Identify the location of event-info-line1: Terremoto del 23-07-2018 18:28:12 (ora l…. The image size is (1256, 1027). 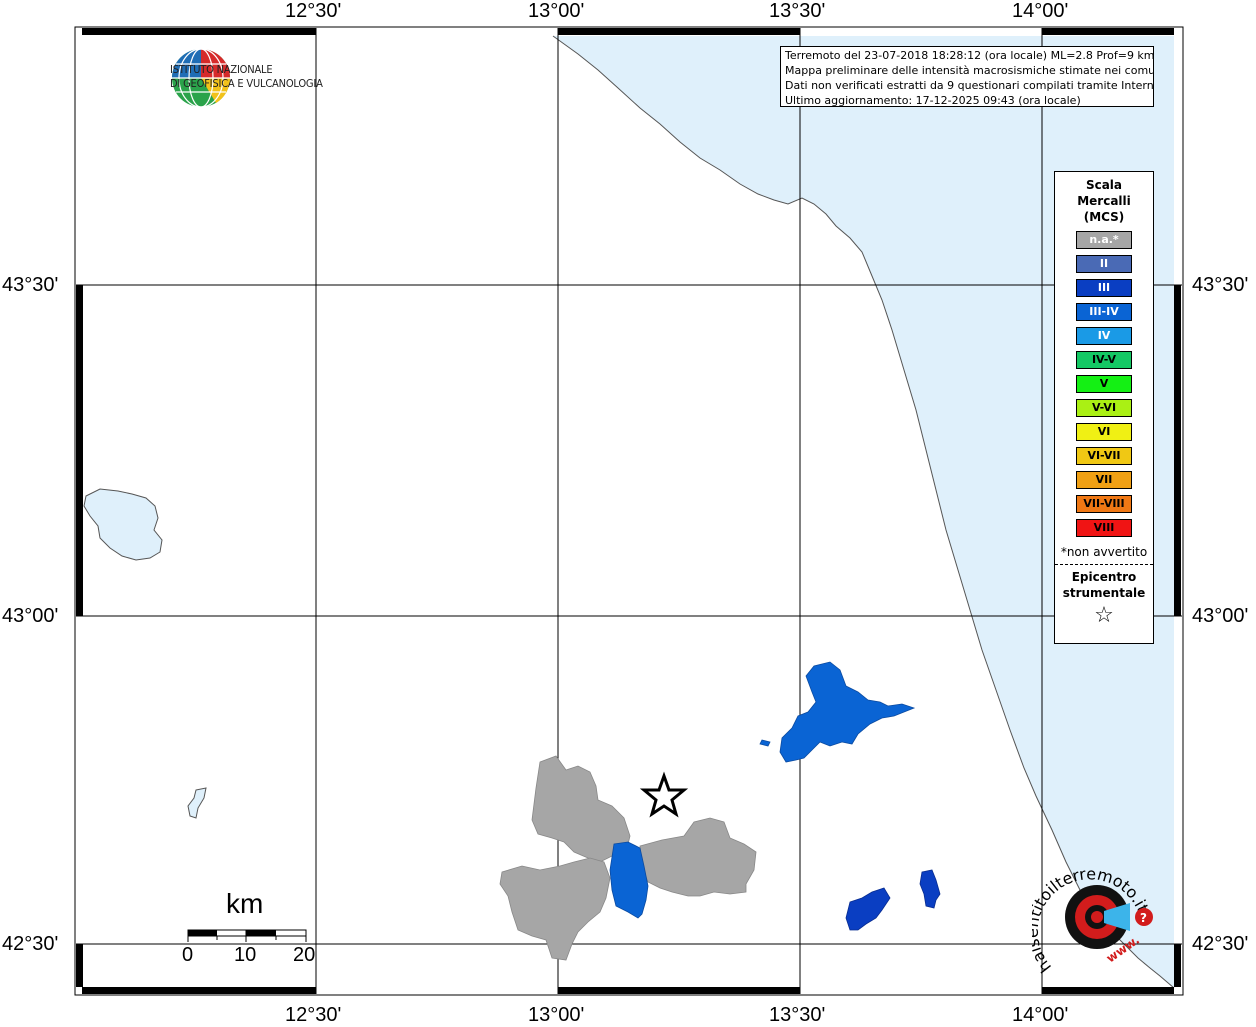
(969, 55).